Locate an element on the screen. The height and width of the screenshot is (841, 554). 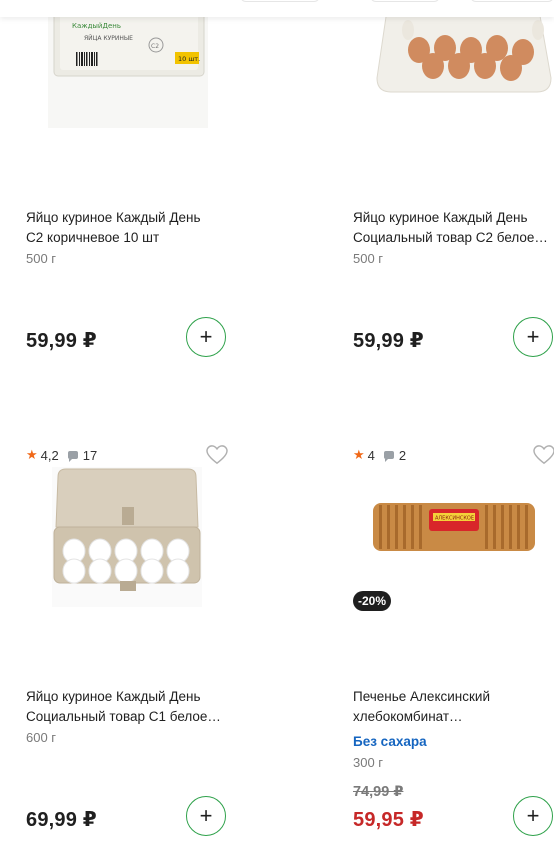
product-image is located at coordinates (127, 537).